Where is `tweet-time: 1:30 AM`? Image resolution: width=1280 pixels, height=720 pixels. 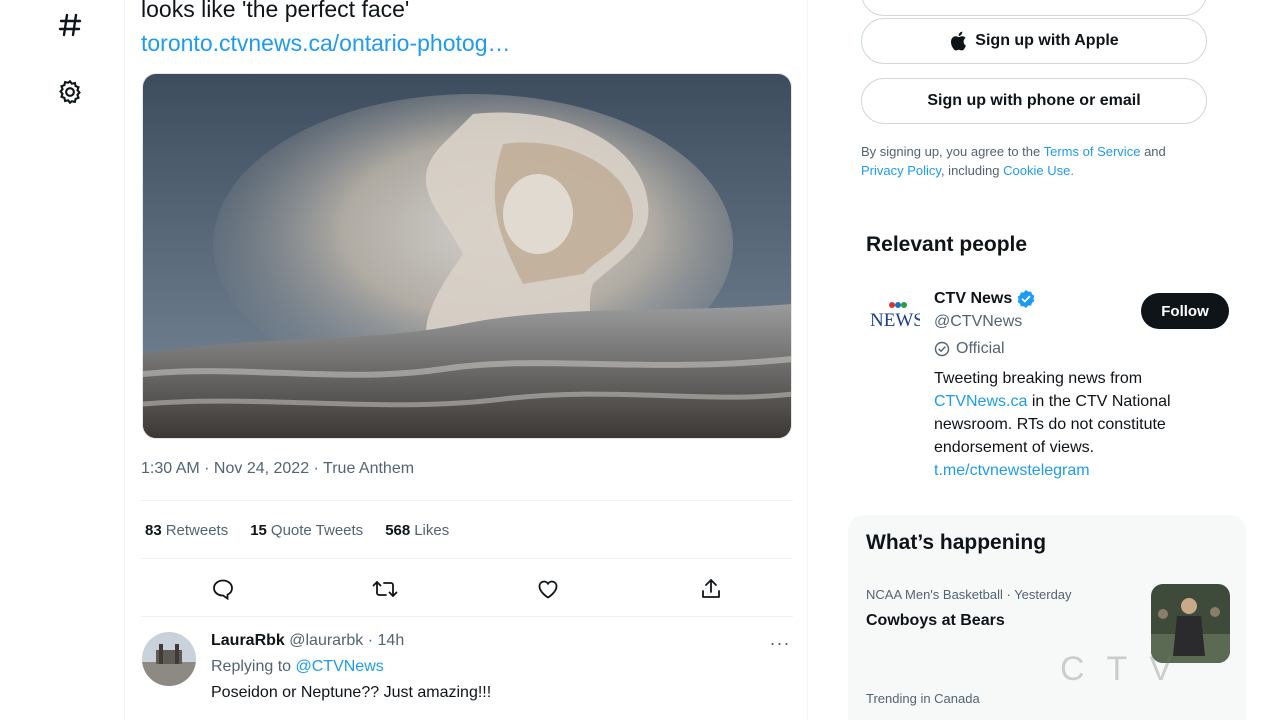
tweet-time: 1:30 AM is located at coordinates (170, 468).